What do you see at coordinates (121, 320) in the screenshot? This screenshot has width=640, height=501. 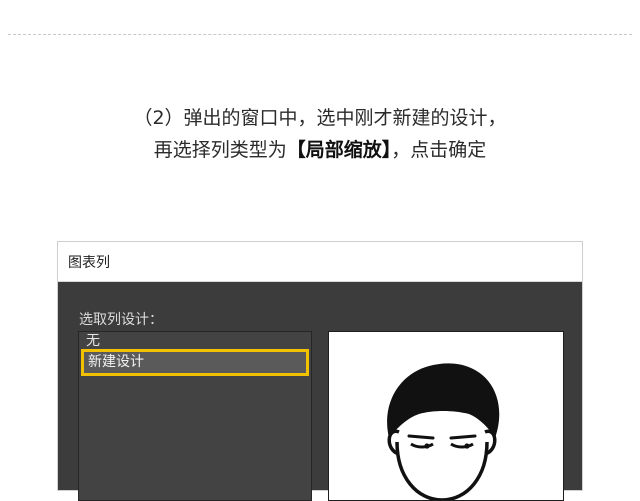 I see `select-column-design-label: 选取列设计：` at bounding box center [121, 320].